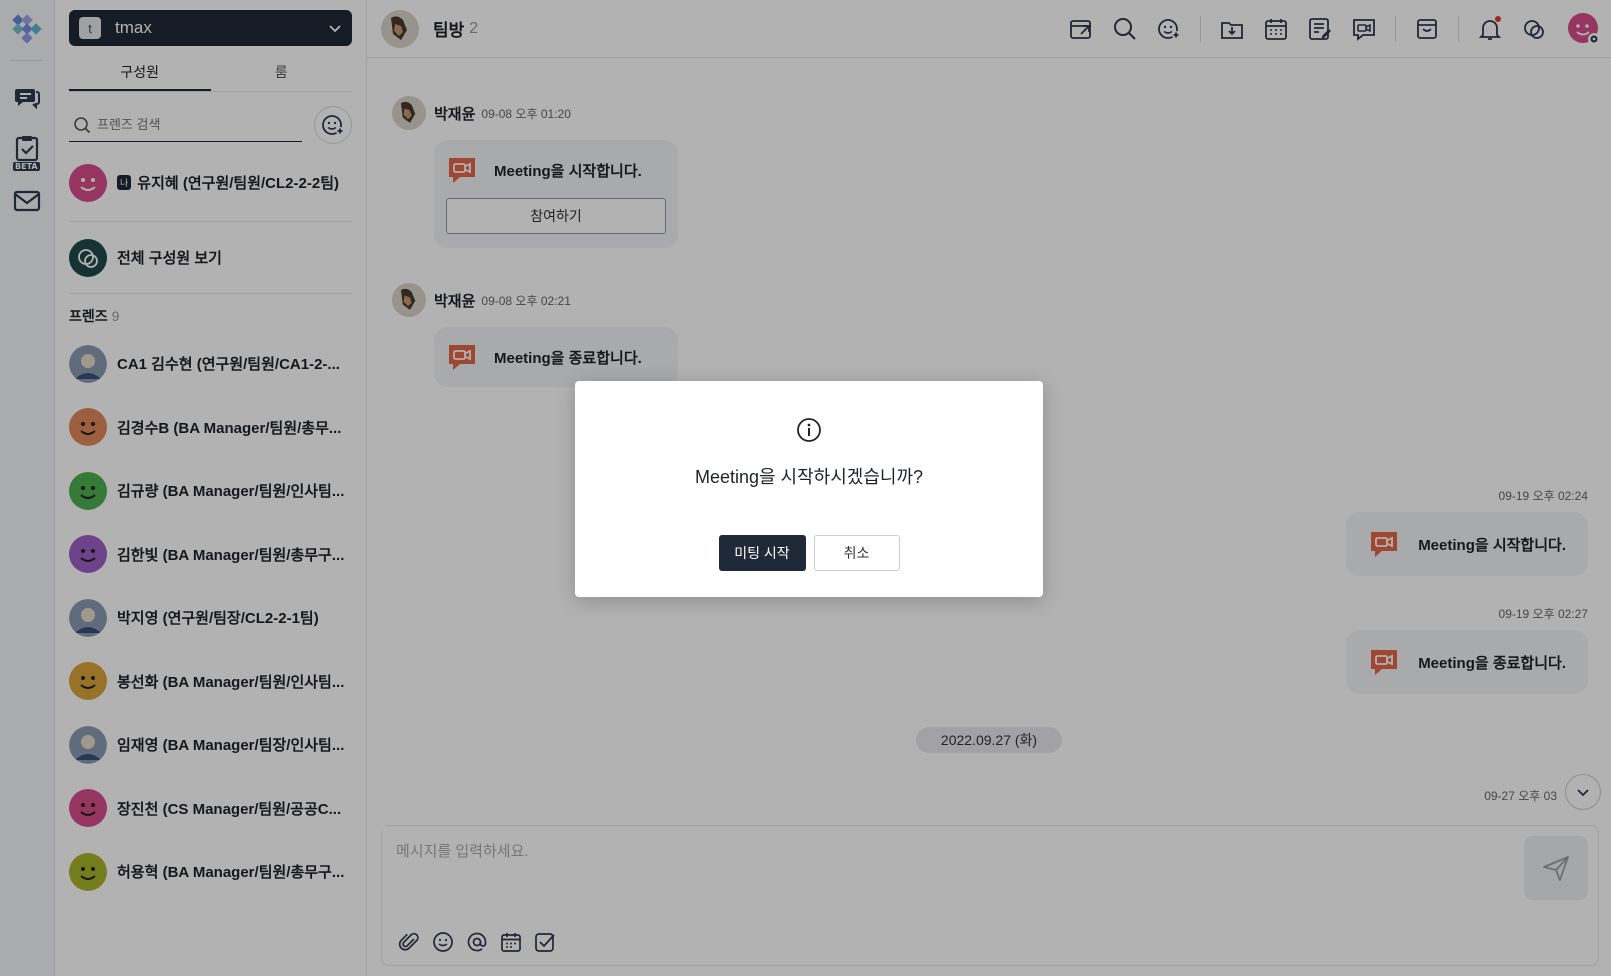 This screenshot has width=1611, height=976. What do you see at coordinates (809, 477) in the screenshot?
I see `dialog-message: Meeting을 시작하시겠습니까?` at bounding box center [809, 477].